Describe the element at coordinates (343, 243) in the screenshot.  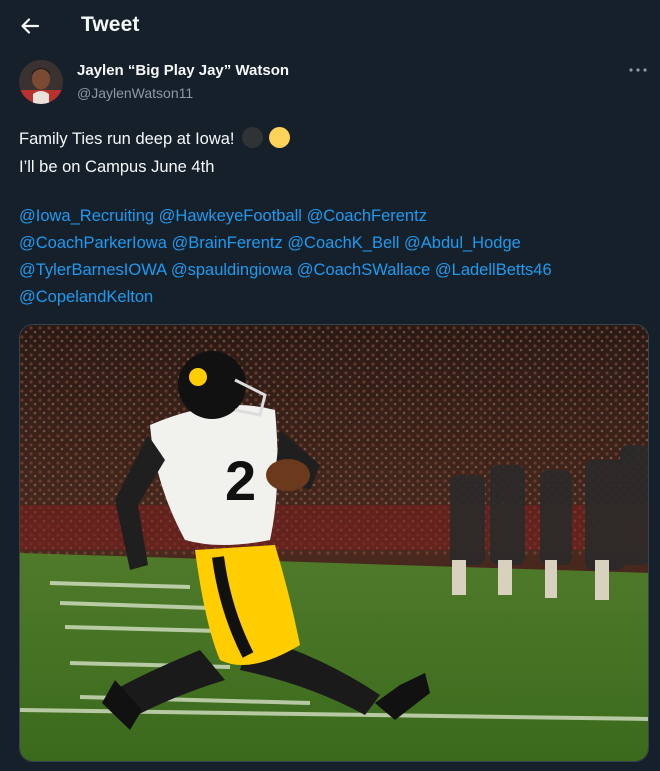
I see `mention-link: @CoachK_Bell` at that location.